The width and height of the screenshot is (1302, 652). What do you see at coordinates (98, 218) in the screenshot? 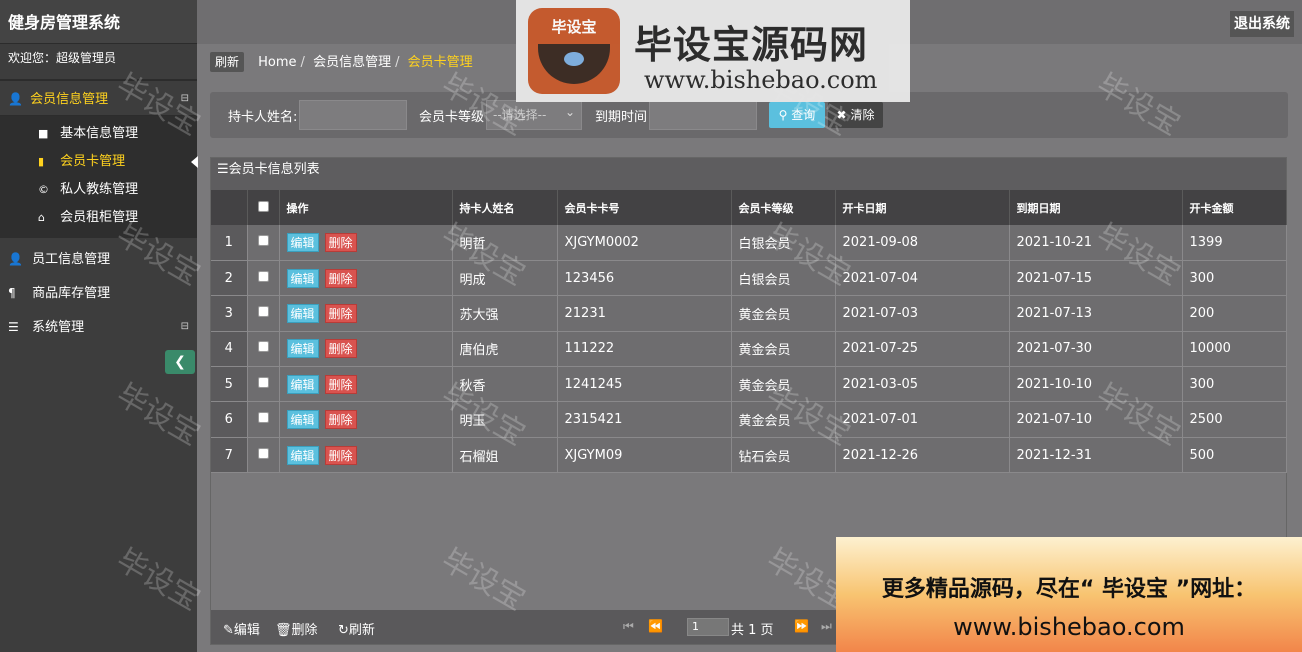
I see `sidebar-item-locker-rental: ⌂ 会员租柜管理` at bounding box center [98, 218].